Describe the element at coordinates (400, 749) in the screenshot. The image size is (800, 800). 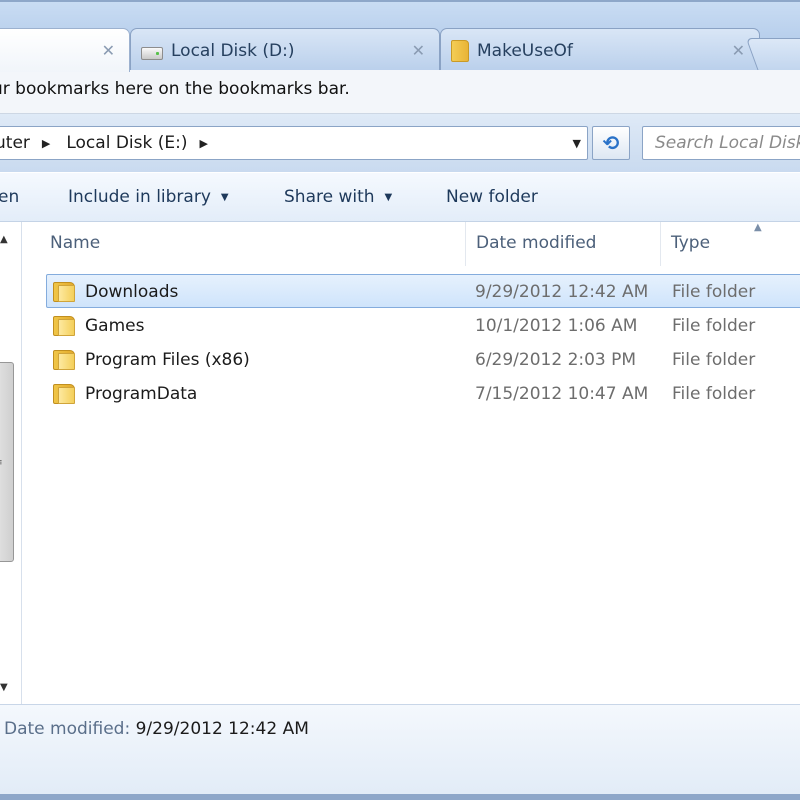
I see `details-pane: Date modified: 9/29/2012 12:42 AM` at that location.